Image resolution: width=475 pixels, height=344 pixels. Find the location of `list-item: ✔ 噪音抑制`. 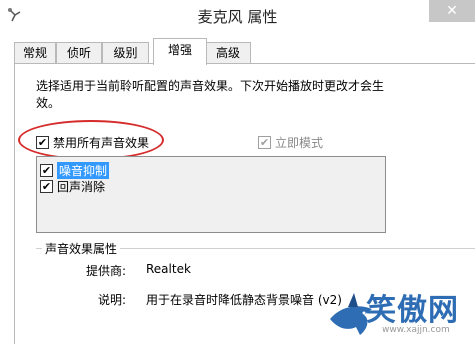

list-item: ✔ 噪音抑制 is located at coordinates (75, 170).